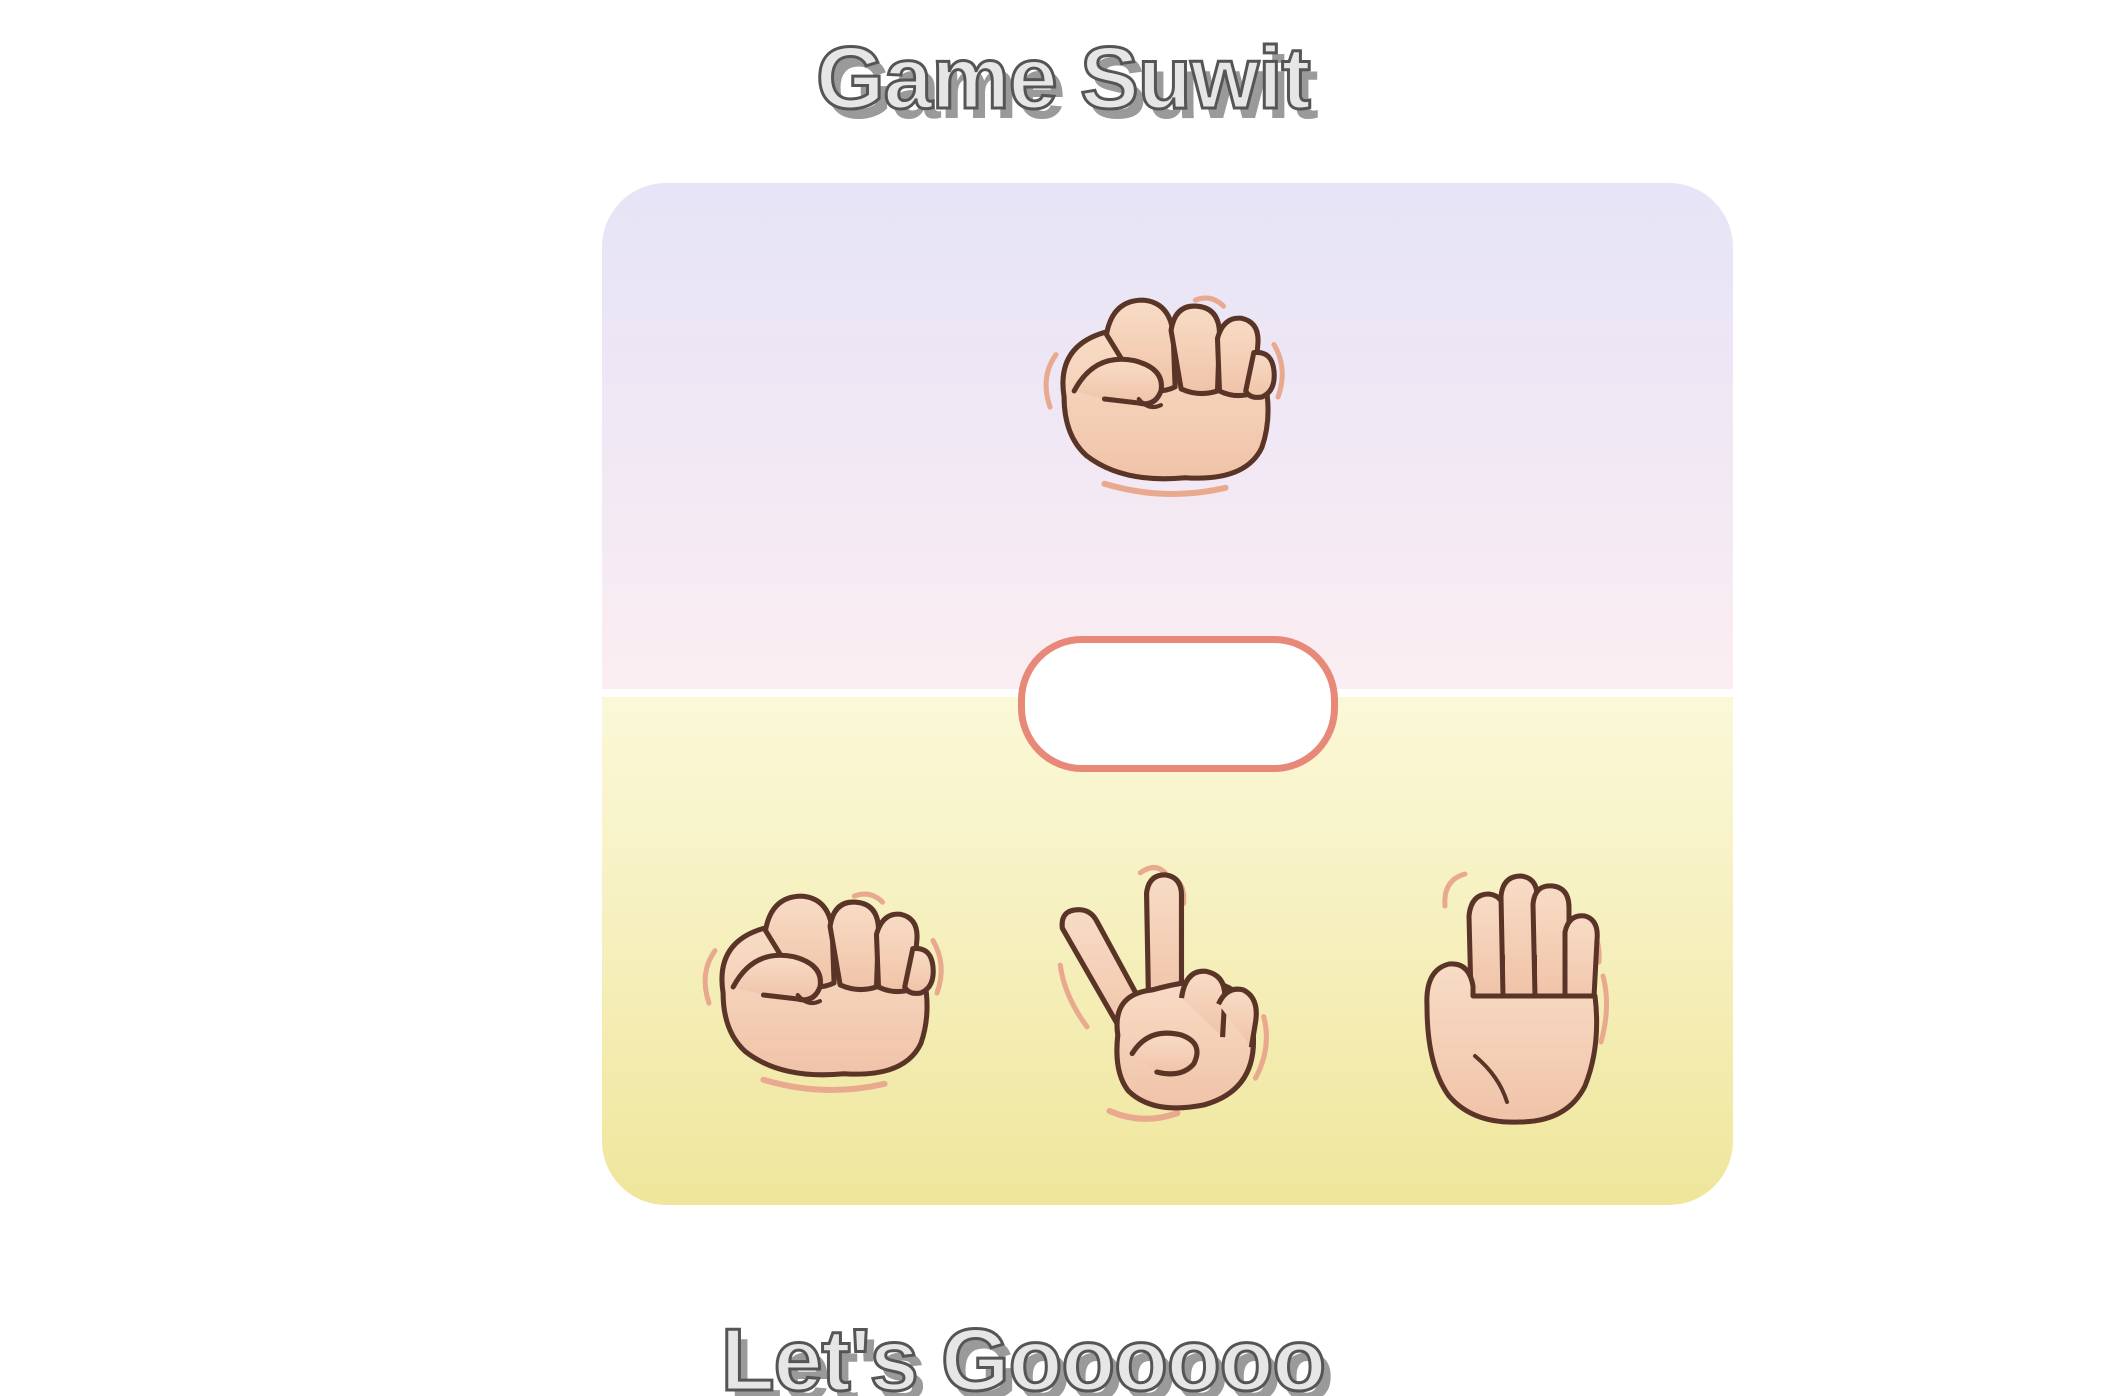 The height and width of the screenshot is (1396, 2126). Describe the element at coordinates (1165, 397) in the screenshot. I see `computer-rock-hand-icon` at that location.